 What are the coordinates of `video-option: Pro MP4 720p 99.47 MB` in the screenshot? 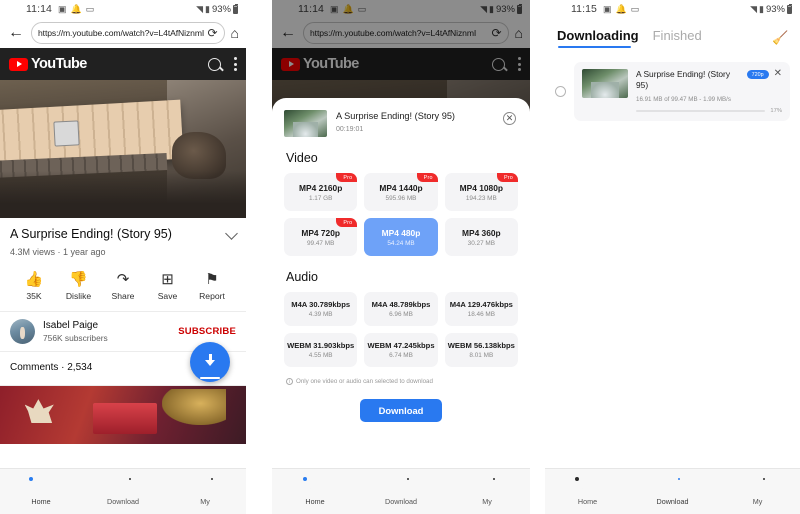 It's located at (321, 237).